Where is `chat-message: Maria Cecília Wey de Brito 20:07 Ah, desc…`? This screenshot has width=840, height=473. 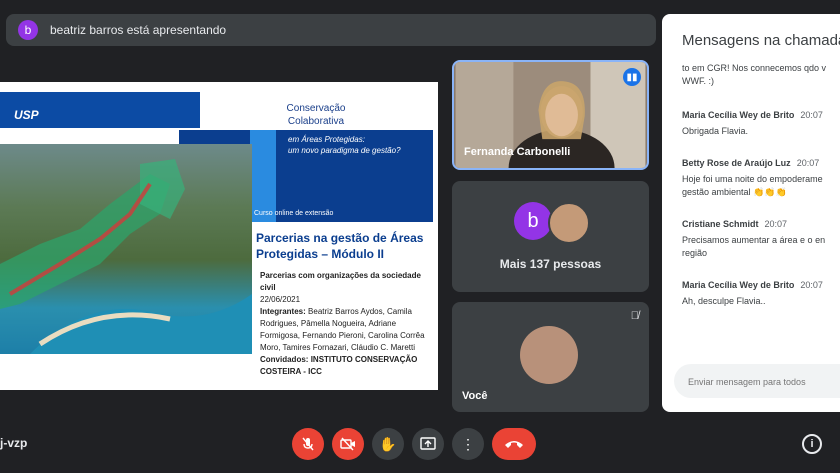
chat-message: Maria Cecília Wey de Brito 20:07 Ah, desc… is located at coordinates (752, 293).